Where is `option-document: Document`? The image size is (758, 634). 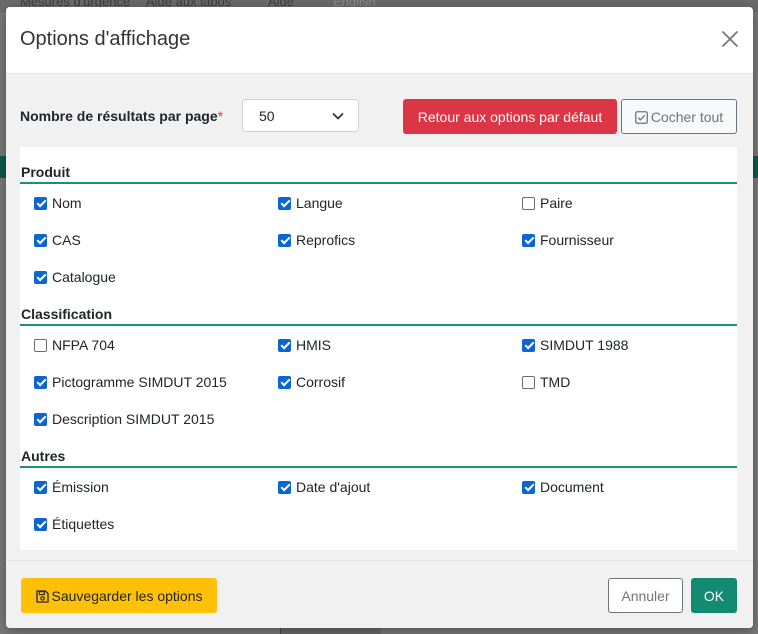 option-document: Document is located at coordinates (563, 487).